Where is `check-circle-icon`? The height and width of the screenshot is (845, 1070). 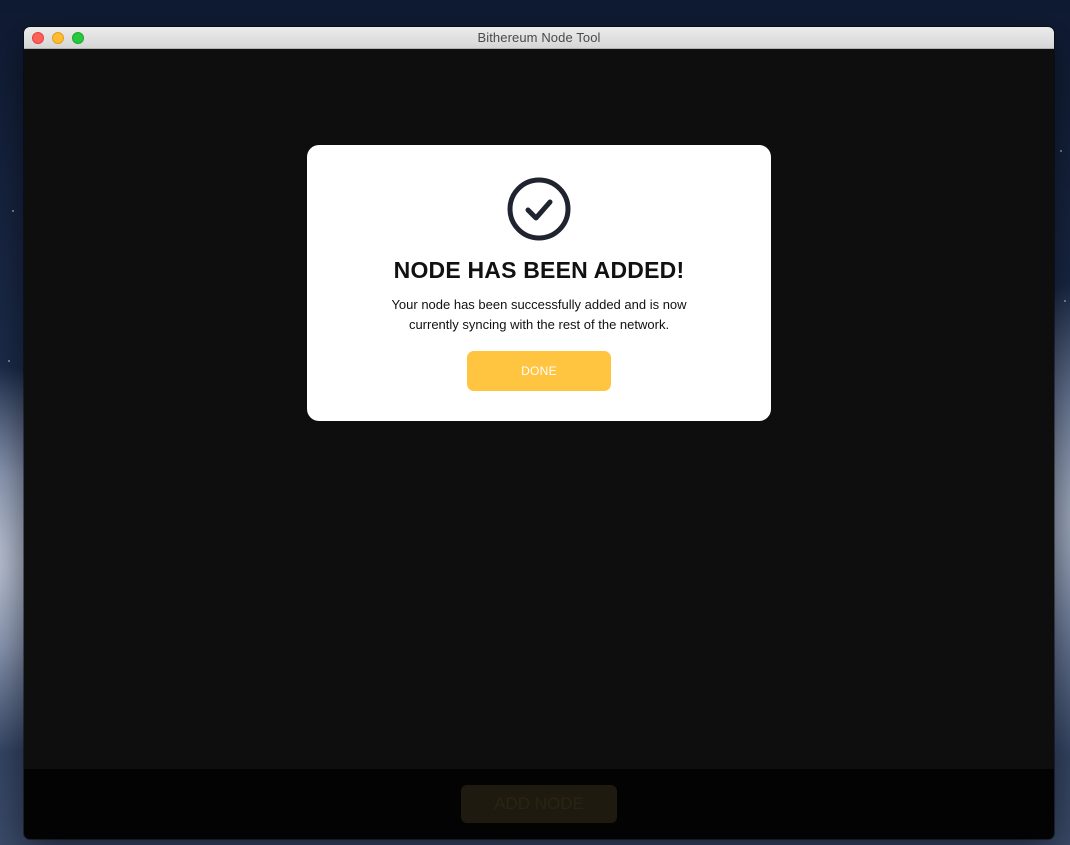 check-circle-icon is located at coordinates (539, 209).